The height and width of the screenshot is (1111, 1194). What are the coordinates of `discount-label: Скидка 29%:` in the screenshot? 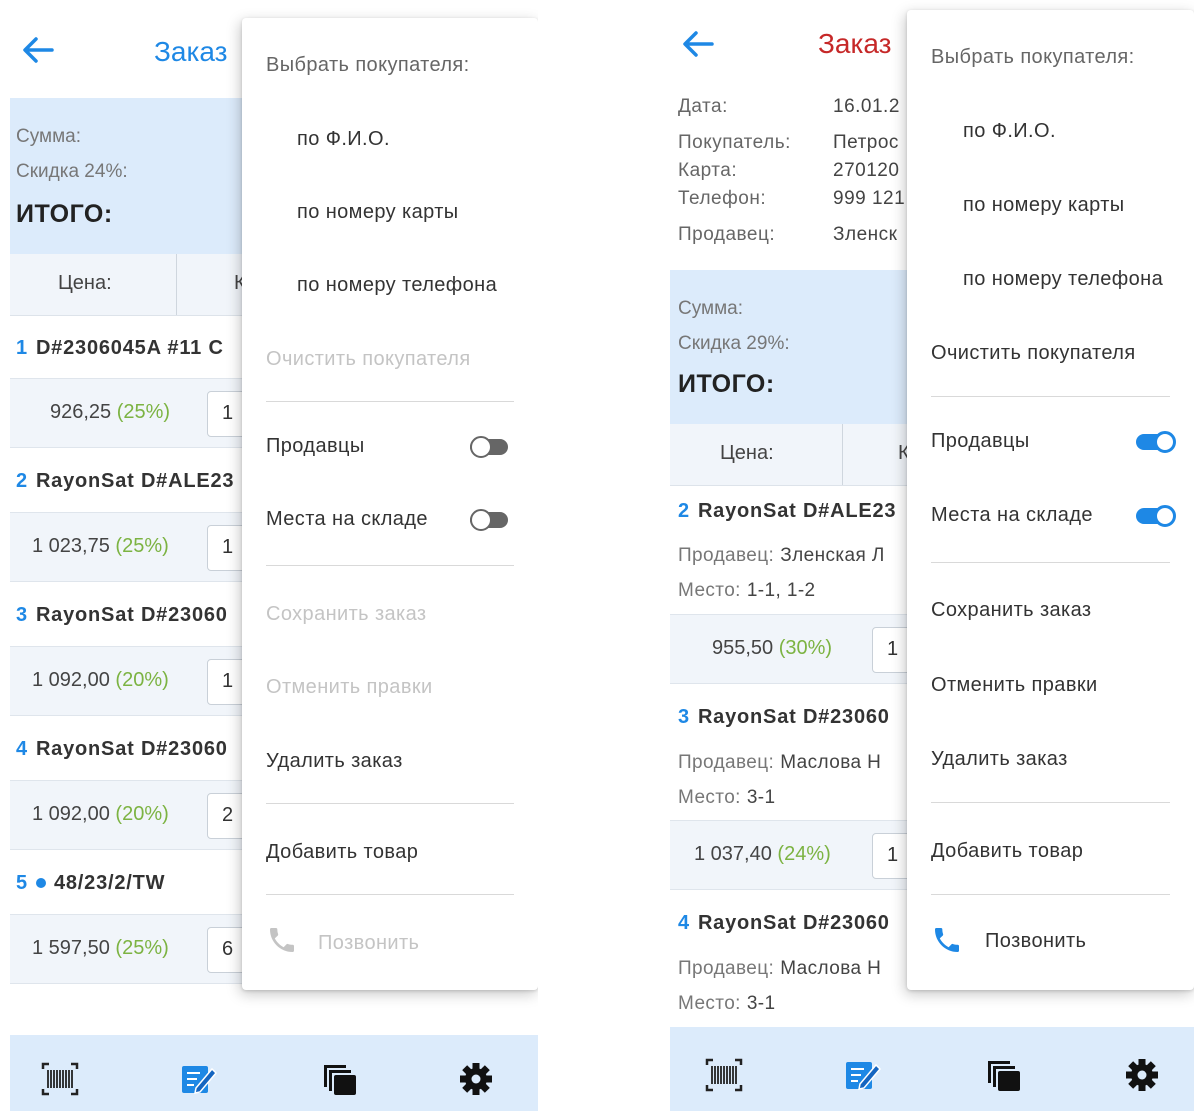 It's located at (734, 343).